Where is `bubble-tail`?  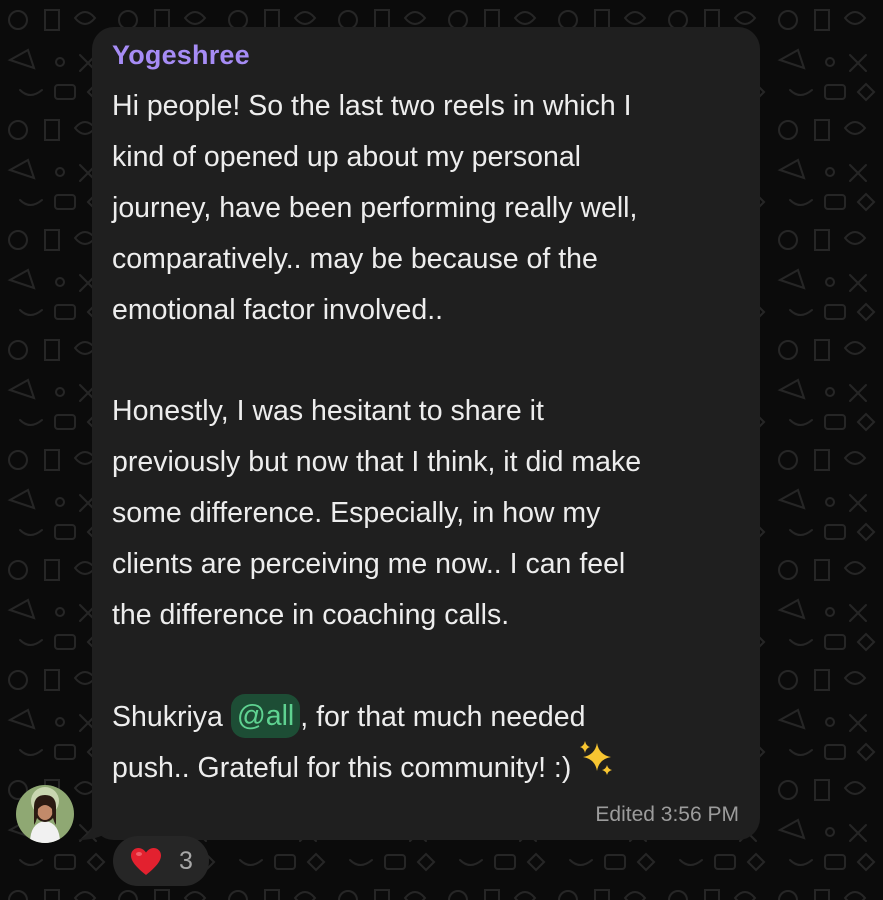
bubble-tail is located at coordinates (95, 820).